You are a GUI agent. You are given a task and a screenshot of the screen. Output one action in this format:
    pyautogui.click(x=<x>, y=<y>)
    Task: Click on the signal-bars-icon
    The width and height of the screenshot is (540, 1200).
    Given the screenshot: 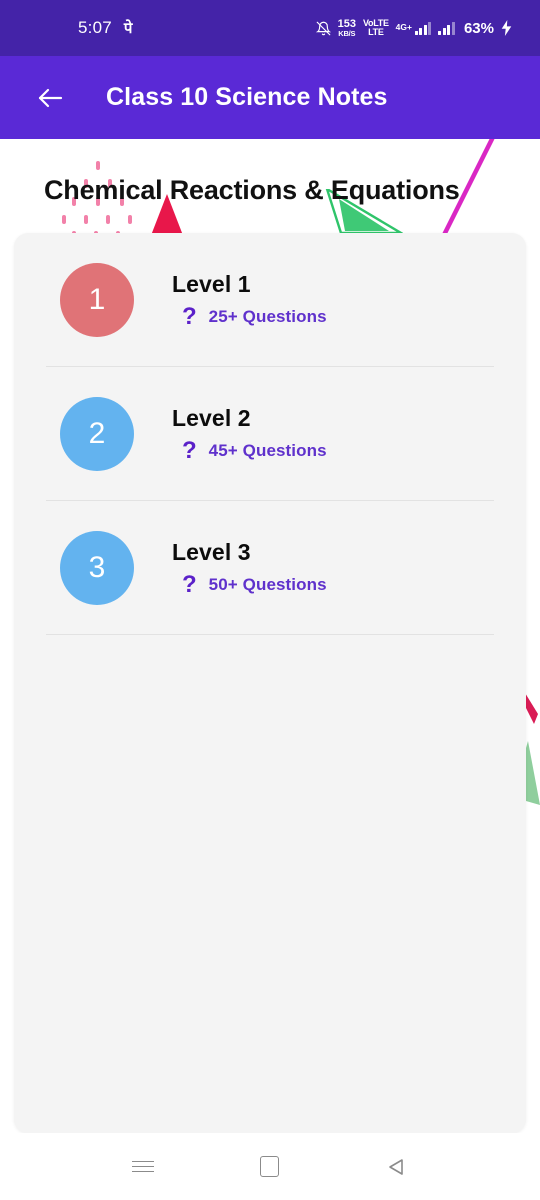 What is the action you would take?
    pyautogui.click(x=423, y=28)
    